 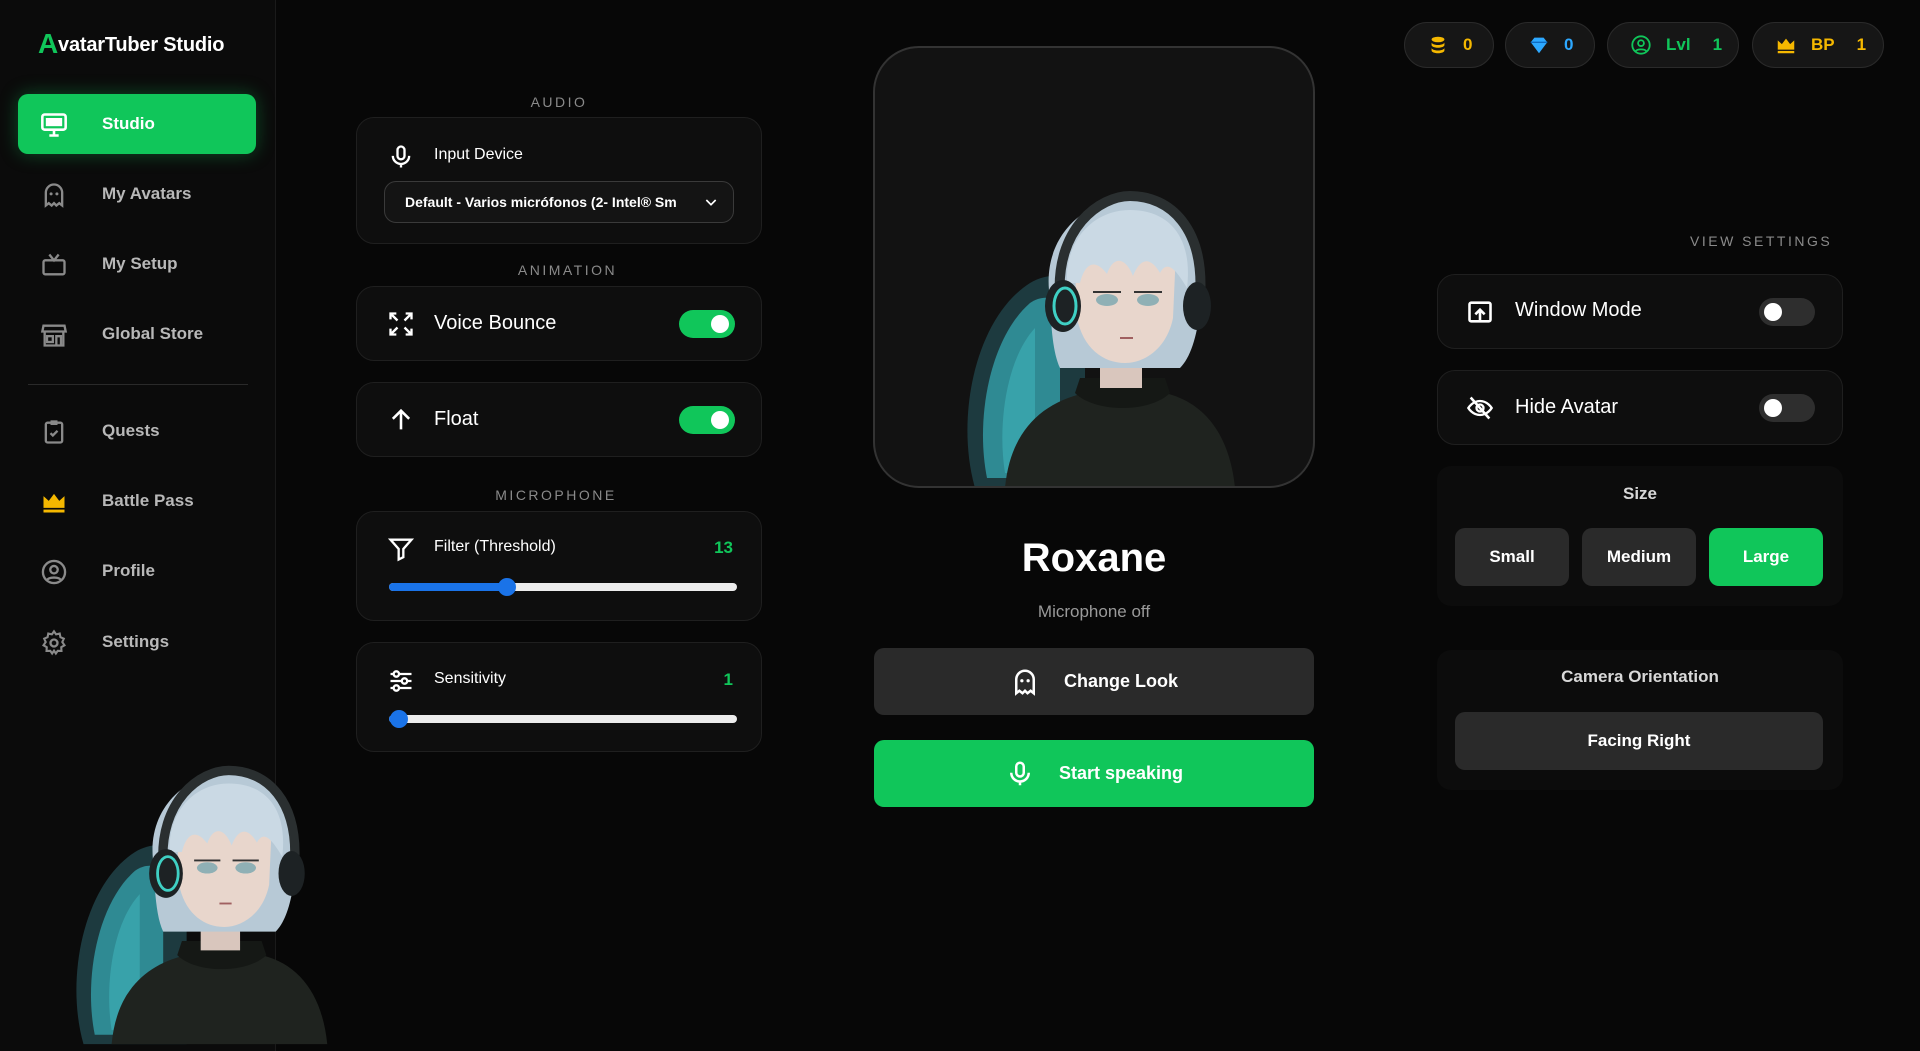 What do you see at coordinates (138, 384) in the screenshot?
I see `sidebar-divider` at bounding box center [138, 384].